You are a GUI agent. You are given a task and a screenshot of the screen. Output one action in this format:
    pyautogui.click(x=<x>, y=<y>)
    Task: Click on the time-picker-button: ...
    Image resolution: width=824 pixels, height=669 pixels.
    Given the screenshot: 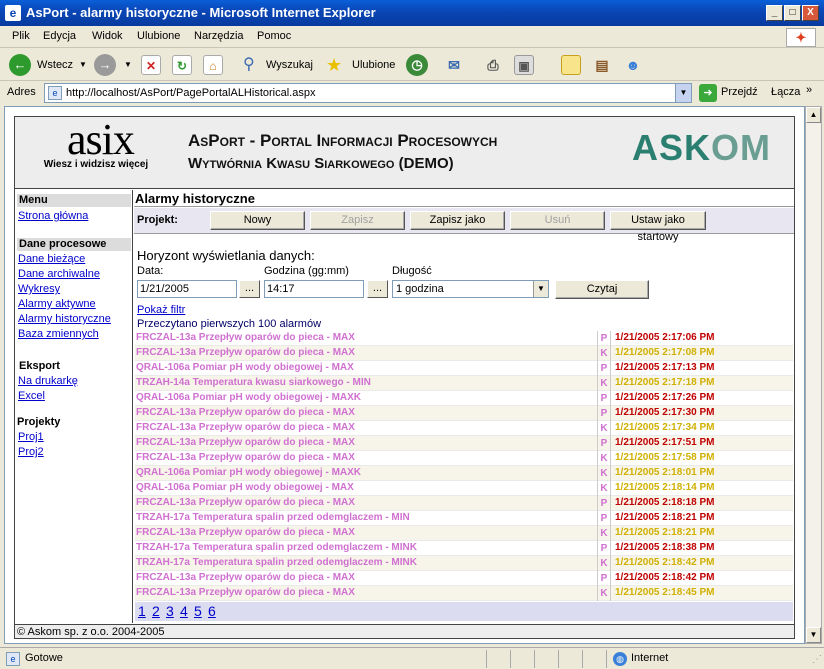 What is the action you would take?
    pyautogui.click(x=377, y=289)
    